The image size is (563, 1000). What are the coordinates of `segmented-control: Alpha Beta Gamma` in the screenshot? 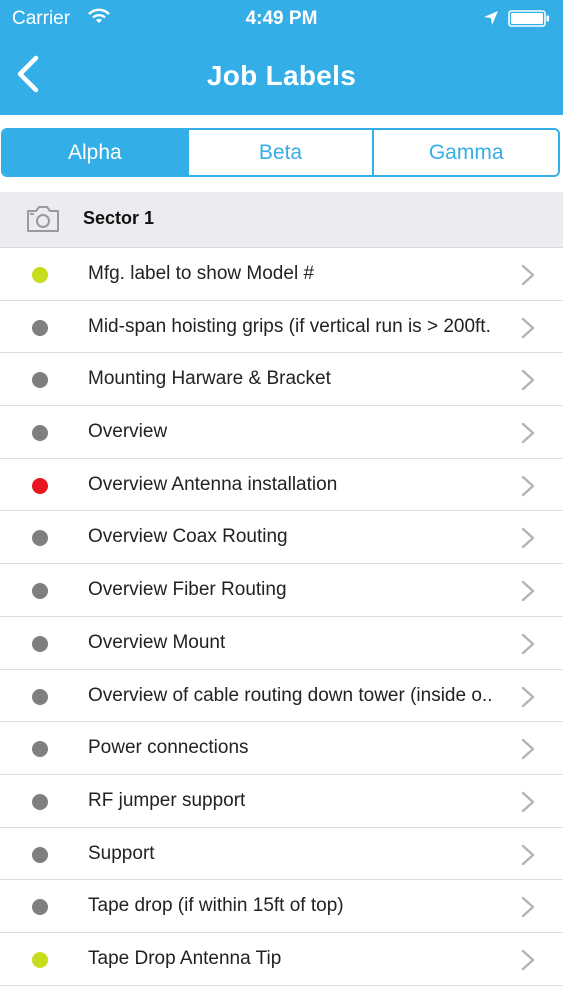 It's located at (280, 152).